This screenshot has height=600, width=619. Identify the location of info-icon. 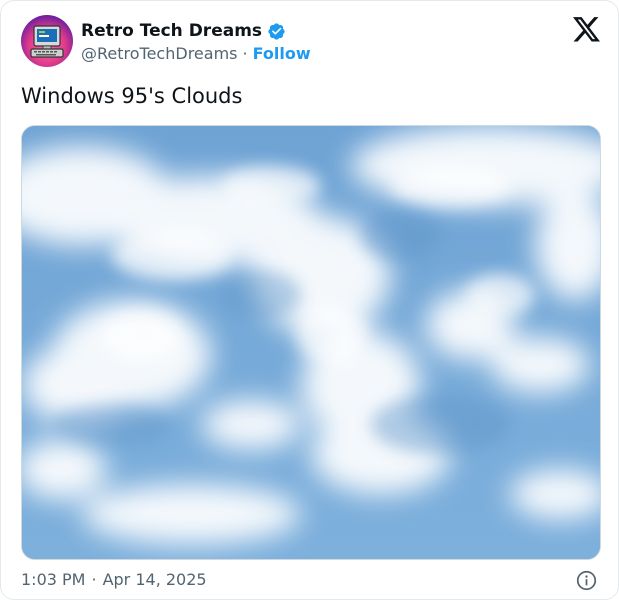
(586, 580).